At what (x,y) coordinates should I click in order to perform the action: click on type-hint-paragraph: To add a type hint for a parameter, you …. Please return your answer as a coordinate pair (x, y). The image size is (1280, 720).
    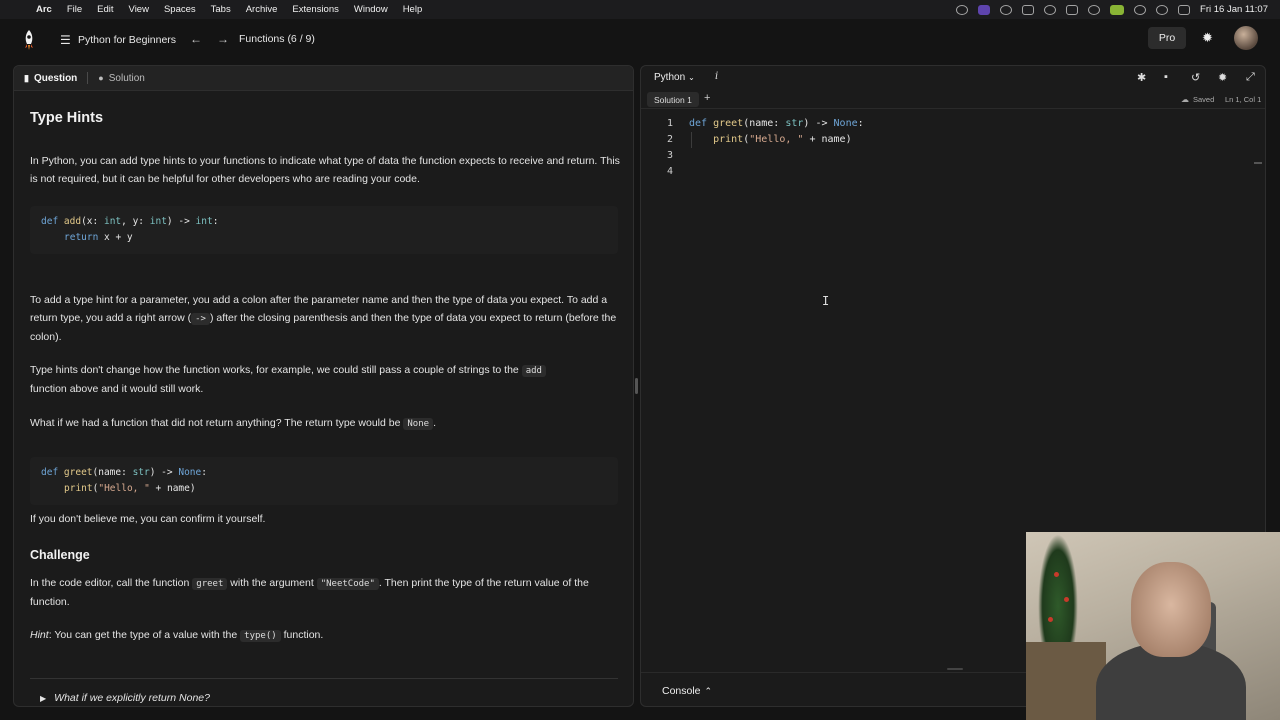
    Looking at the image, I should click on (325, 318).